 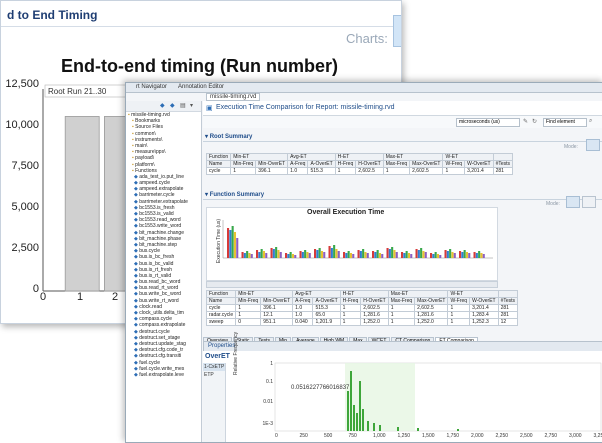 What do you see at coordinates (160, 226) in the screenshot?
I see `navigator-item-label: bc1553.write_word` at bounding box center [160, 226].